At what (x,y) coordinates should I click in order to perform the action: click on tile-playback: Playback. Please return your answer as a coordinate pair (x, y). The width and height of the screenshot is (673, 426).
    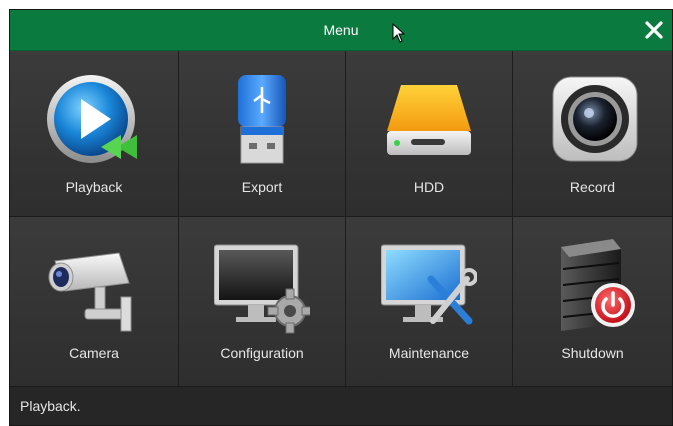
    Looking at the image, I should click on (94, 134).